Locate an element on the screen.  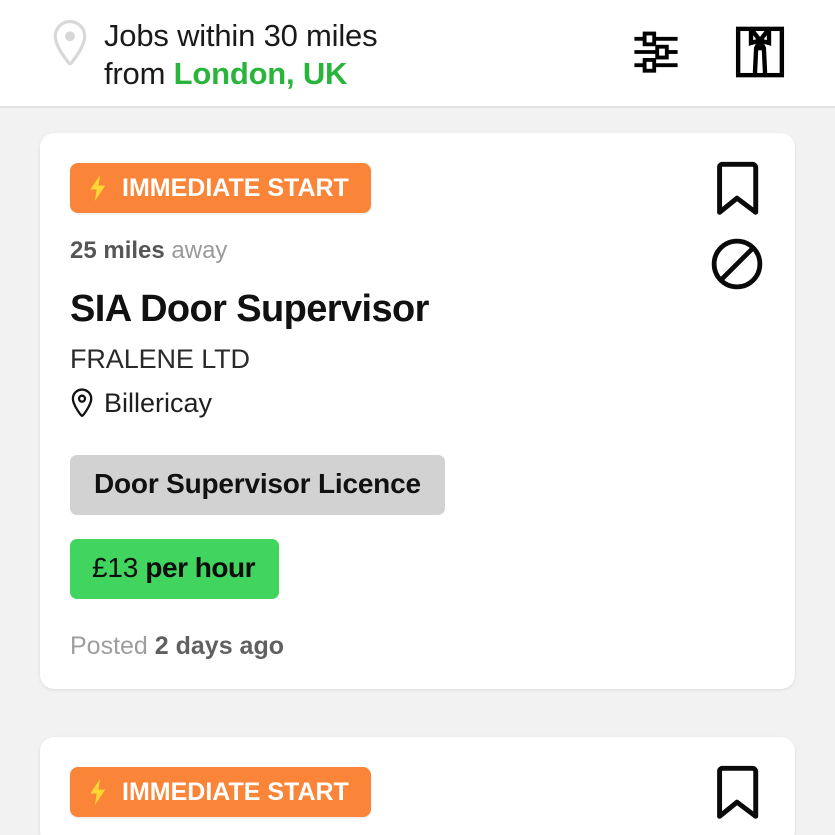
filter-button is located at coordinates (656, 53).